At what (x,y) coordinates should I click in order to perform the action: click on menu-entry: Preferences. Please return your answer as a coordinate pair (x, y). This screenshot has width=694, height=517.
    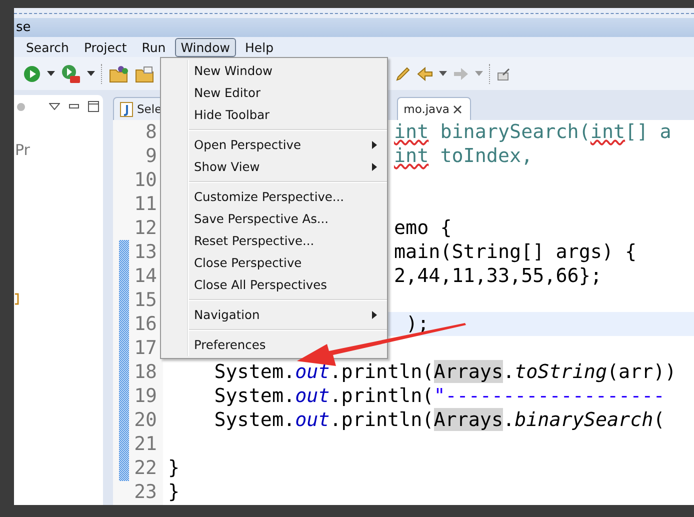
    Looking at the image, I should click on (274, 345).